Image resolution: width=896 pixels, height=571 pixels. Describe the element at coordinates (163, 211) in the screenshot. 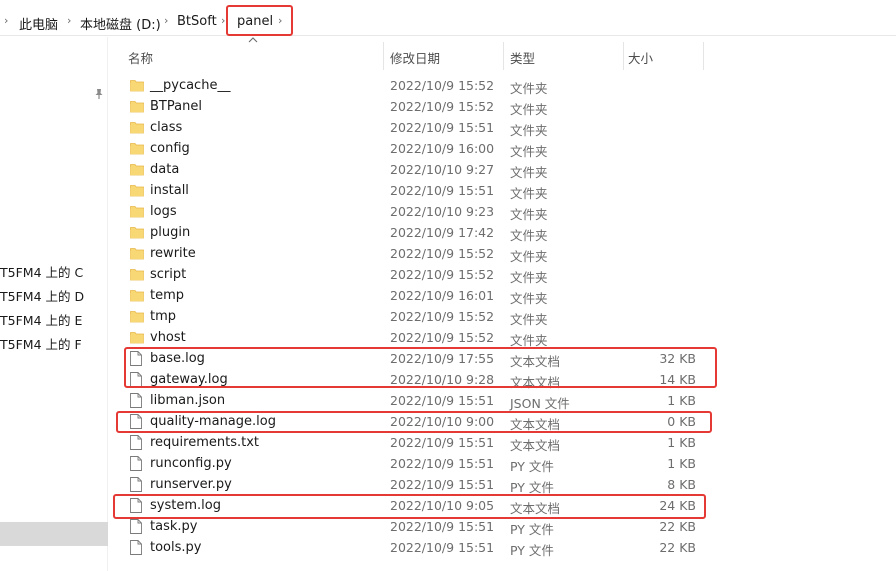

I see `file-name: logs` at that location.